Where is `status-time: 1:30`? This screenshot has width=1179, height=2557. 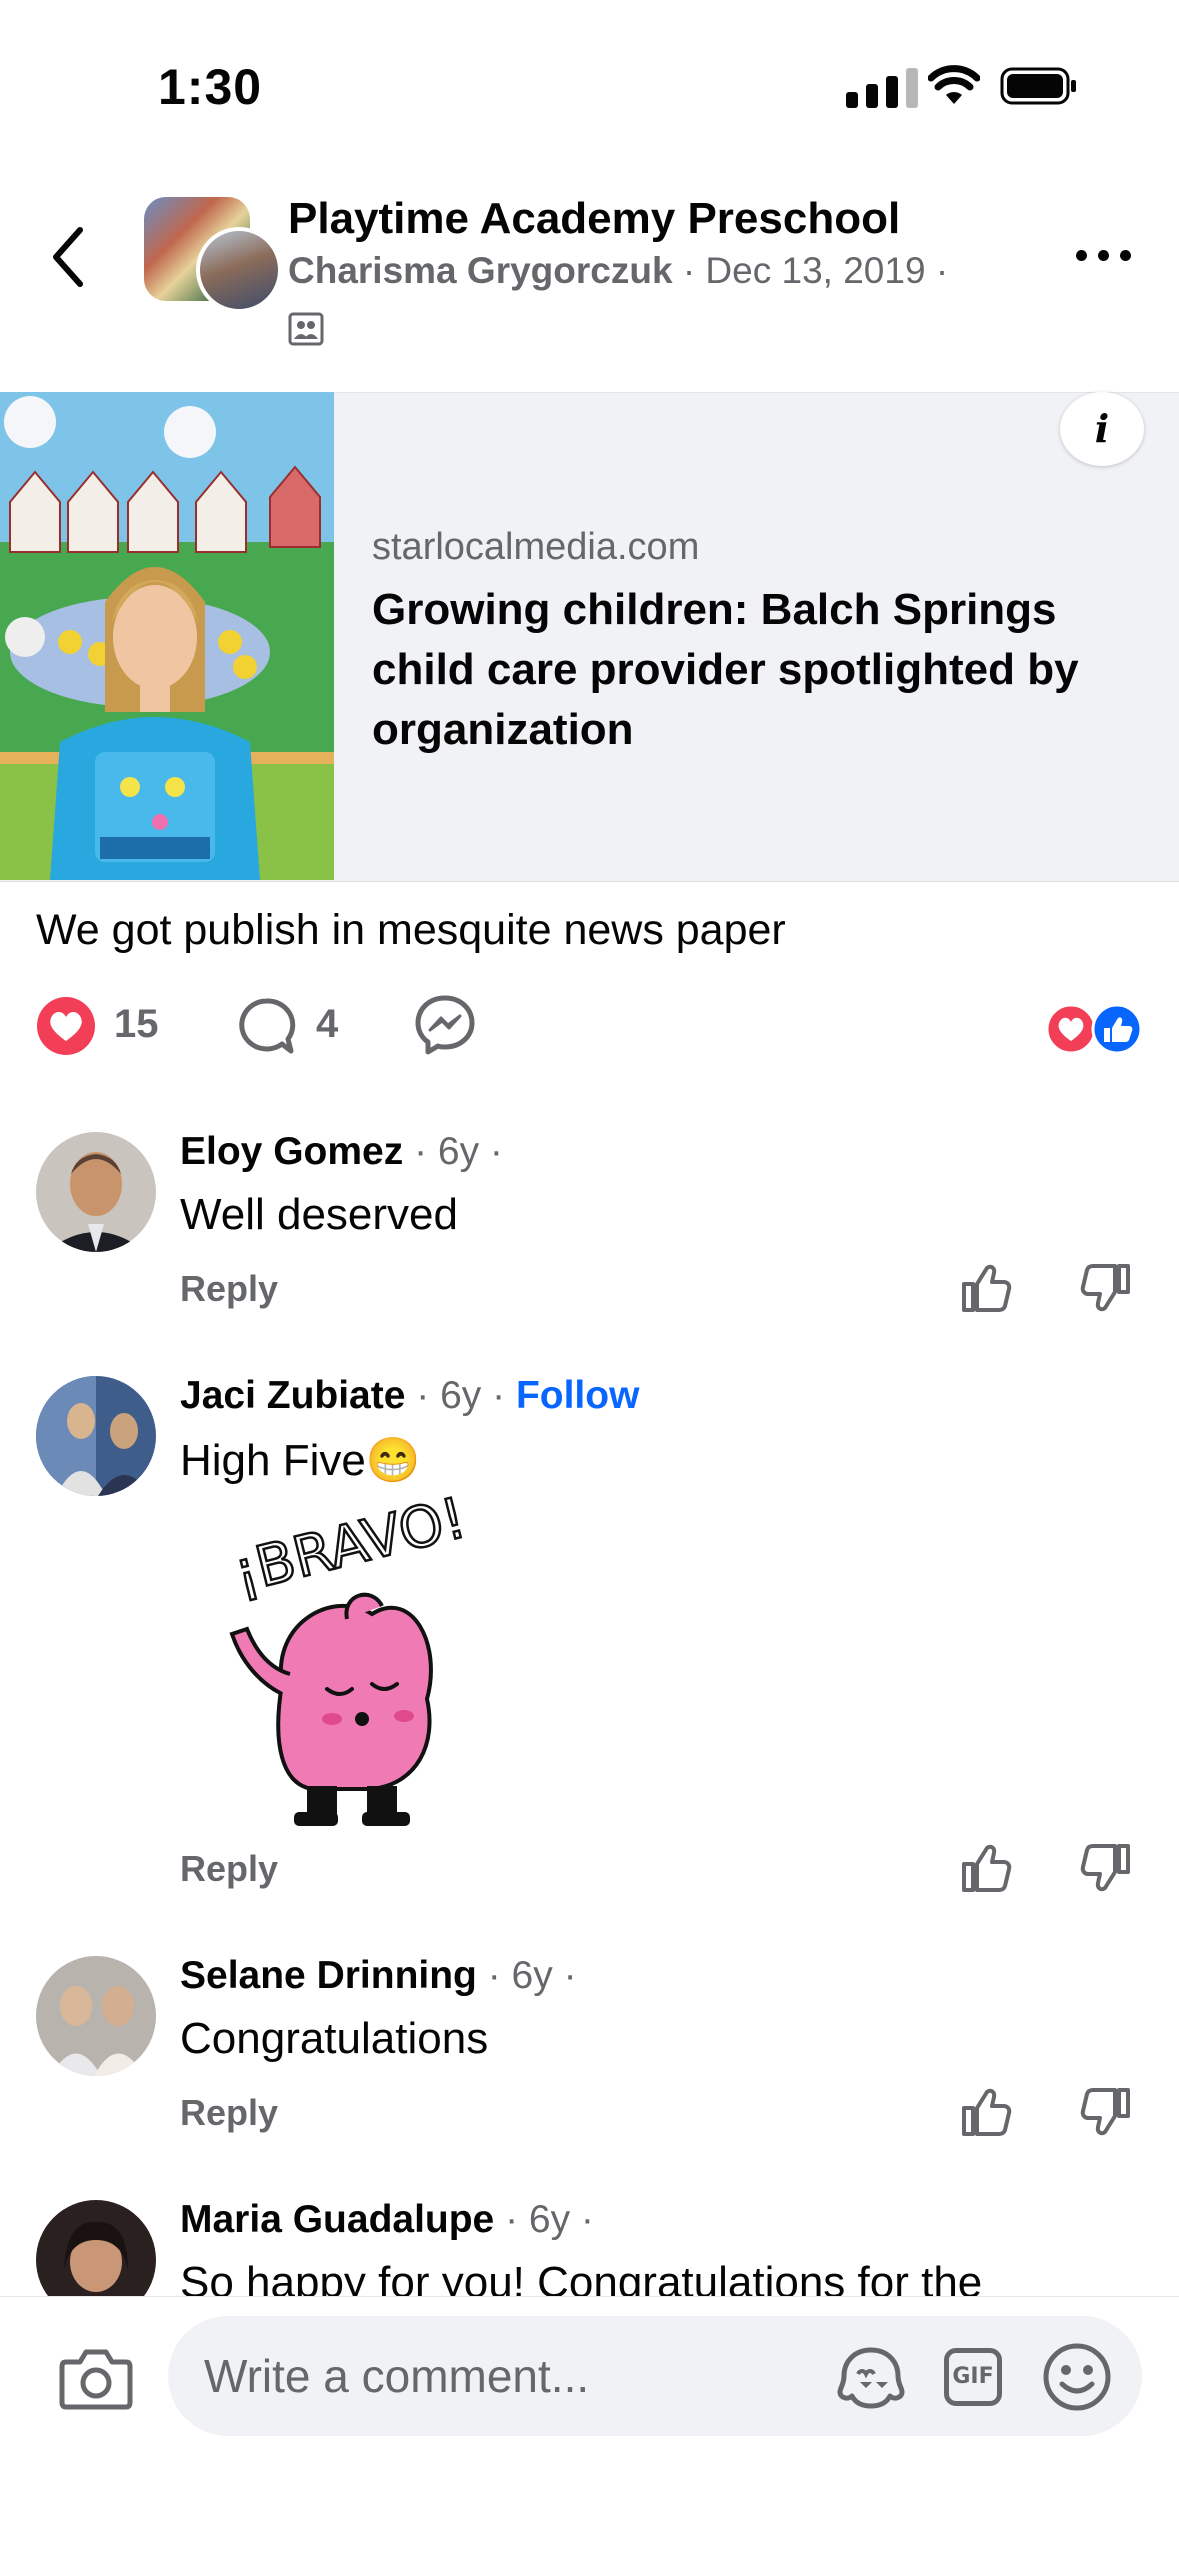 status-time: 1:30 is located at coordinates (210, 87).